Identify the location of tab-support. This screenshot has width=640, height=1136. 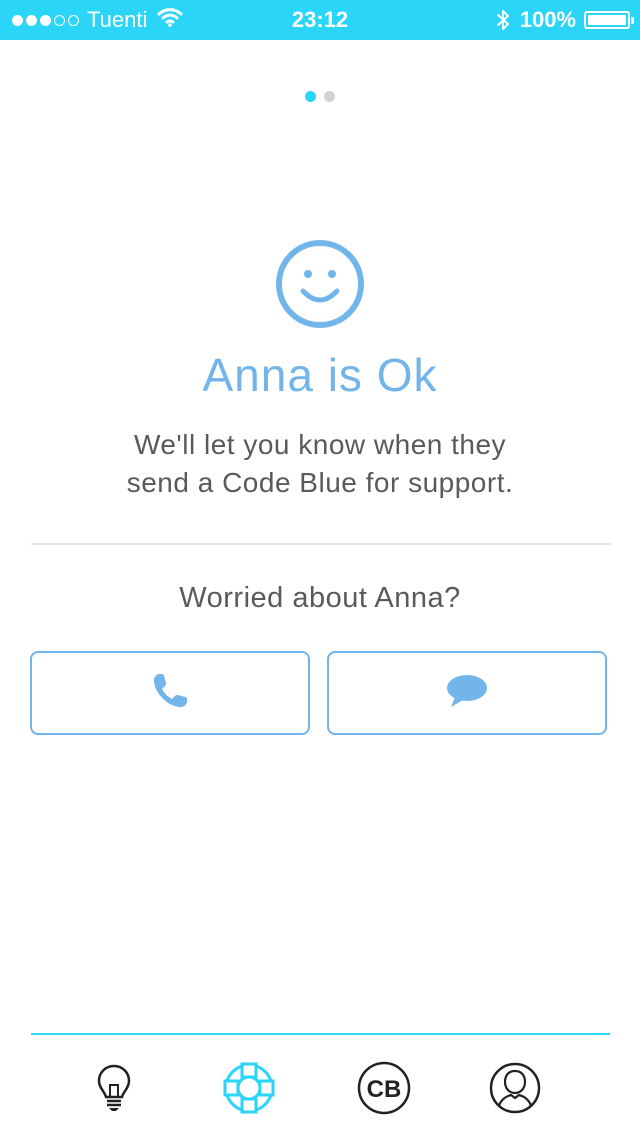
(249, 1090).